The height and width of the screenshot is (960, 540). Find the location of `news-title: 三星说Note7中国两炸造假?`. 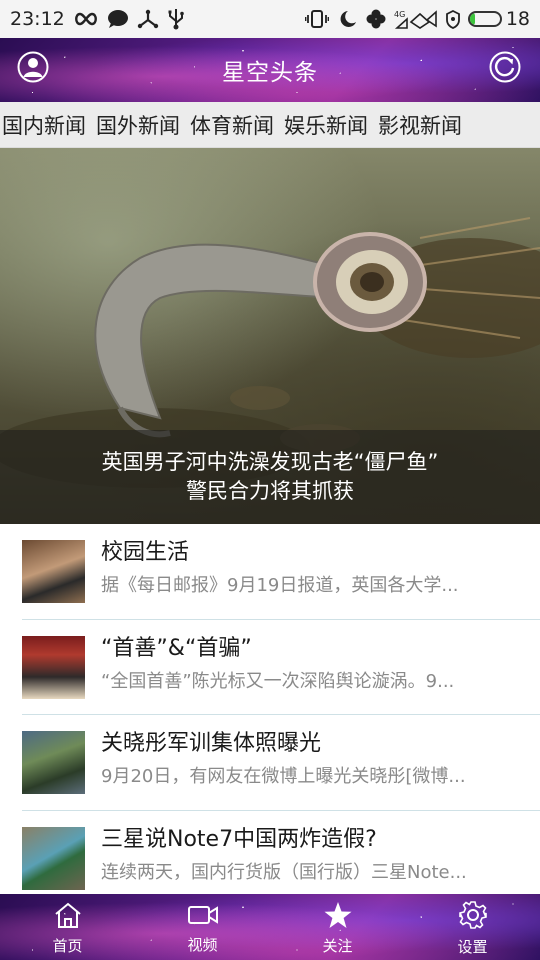

news-title: 三星说Note7中国两炸造假? is located at coordinates (239, 839).